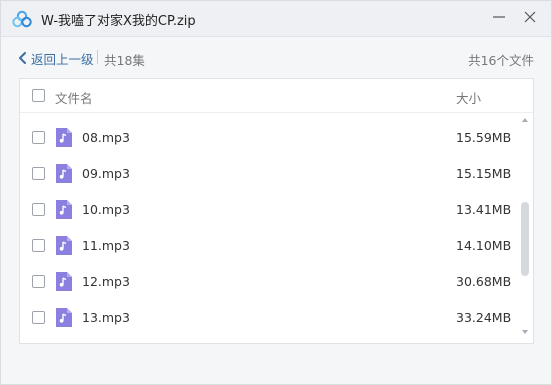 This screenshot has height=385, width=552. Describe the element at coordinates (501, 60) in the screenshot. I see `total-file-count: 共16个文件` at that location.